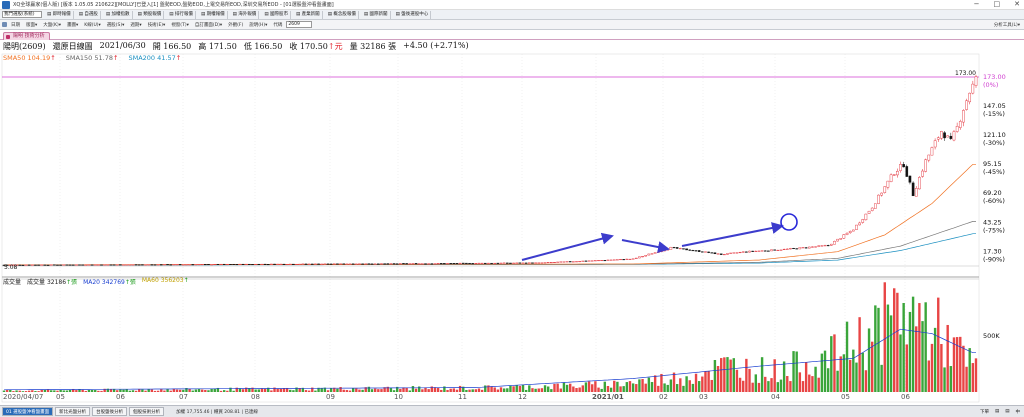  Describe the element at coordinates (316, 46) in the screenshot. I see `close-price: 收 170.50↑元` at that location.